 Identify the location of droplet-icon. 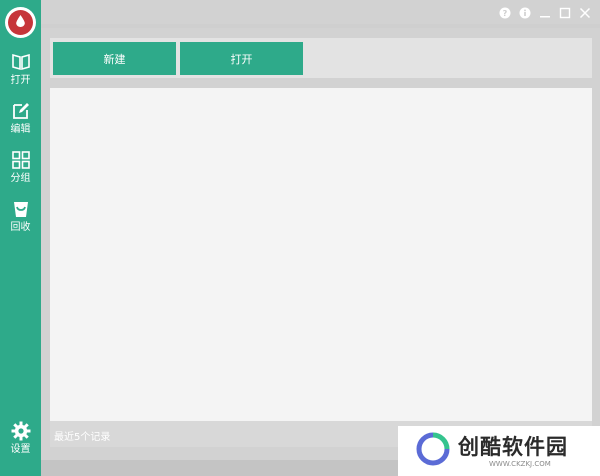
(20, 21).